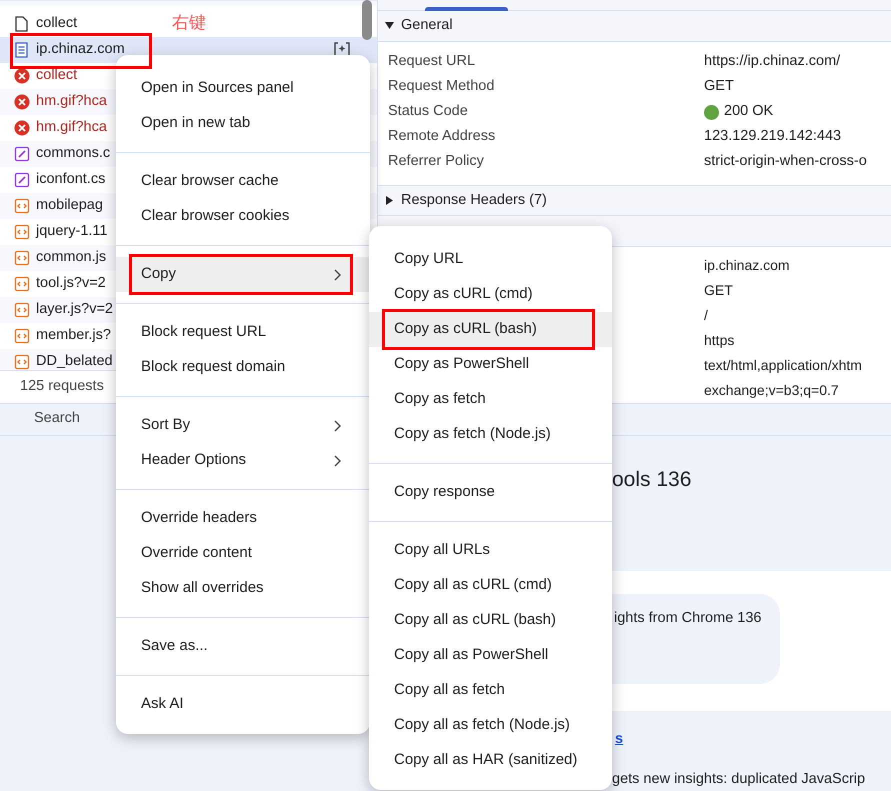 The image size is (891, 791). What do you see at coordinates (490, 550) in the screenshot?
I see `menu-item: Copy all URLs` at bounding box center [490, 550].